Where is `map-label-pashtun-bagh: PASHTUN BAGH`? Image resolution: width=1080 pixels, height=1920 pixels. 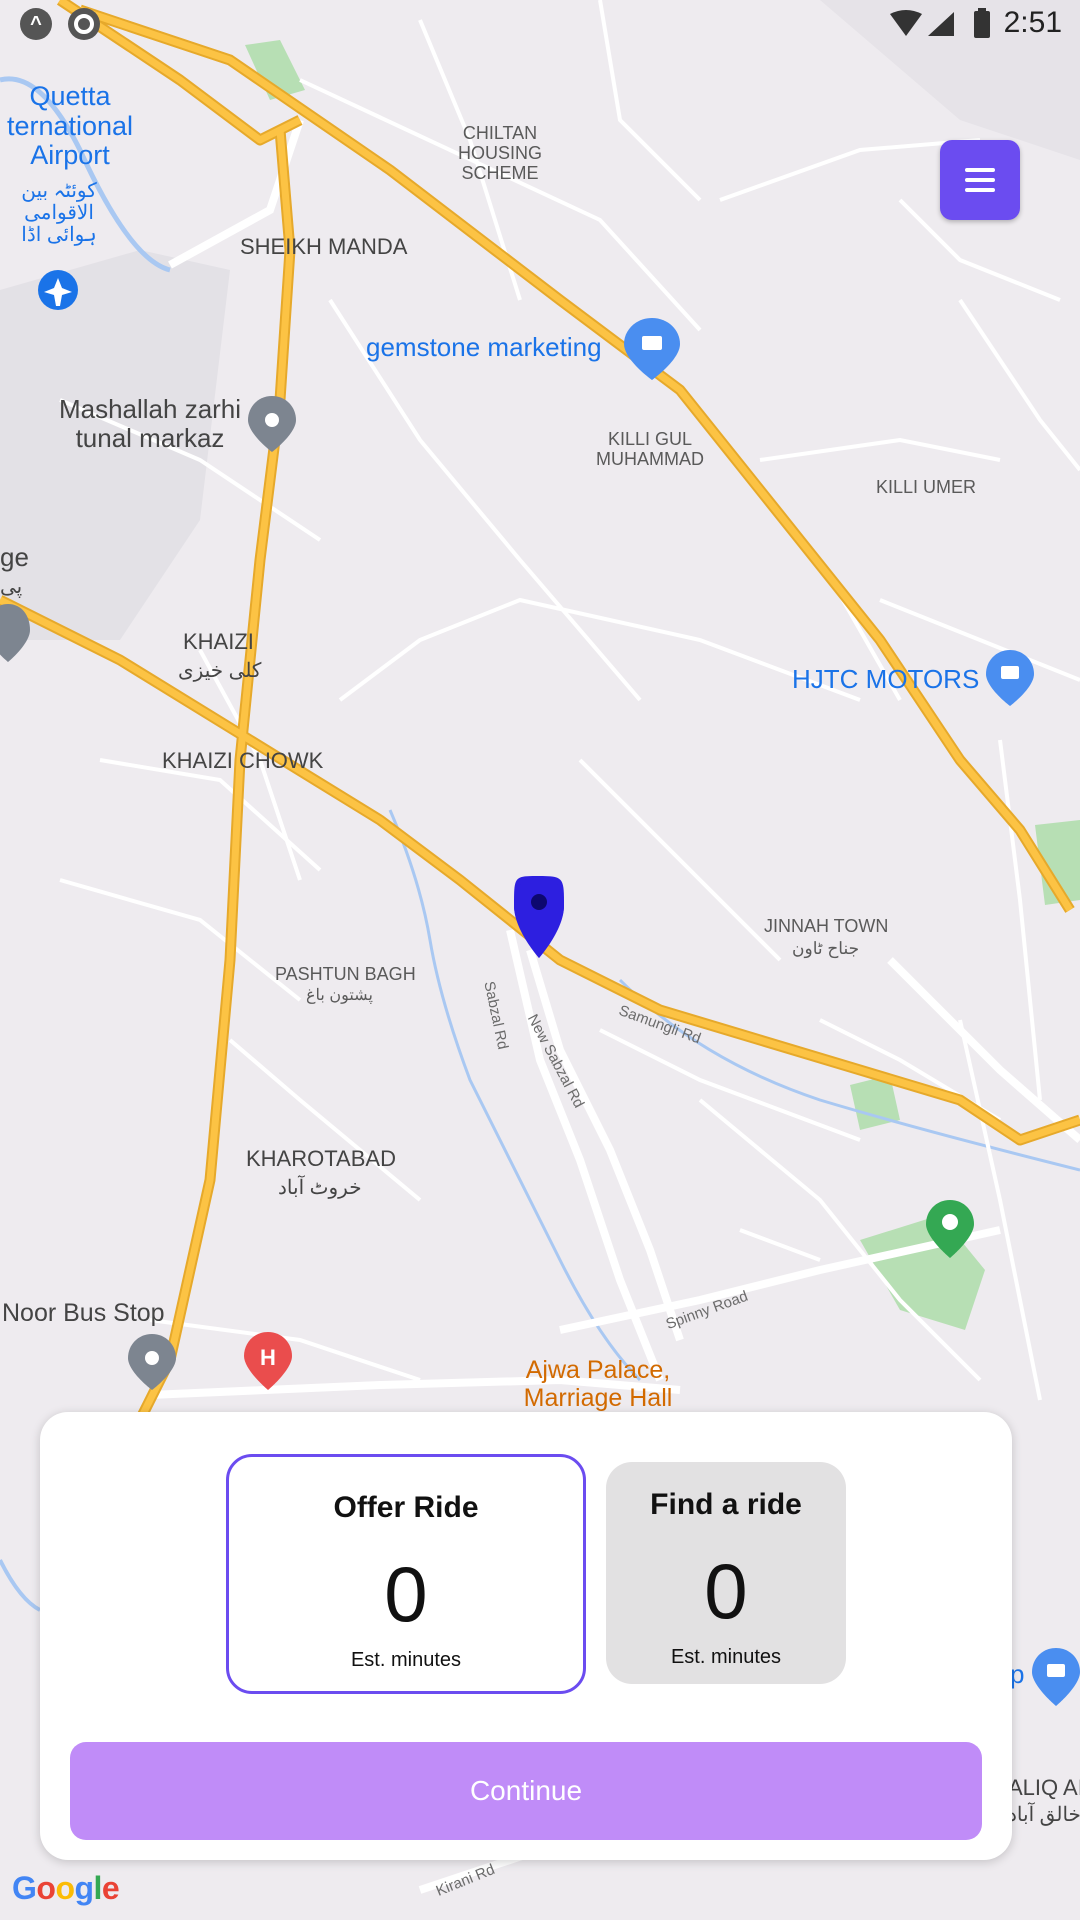
map-label-pashtun-bagh: PASHTUN BAGH is located at coordinates (345, 974).